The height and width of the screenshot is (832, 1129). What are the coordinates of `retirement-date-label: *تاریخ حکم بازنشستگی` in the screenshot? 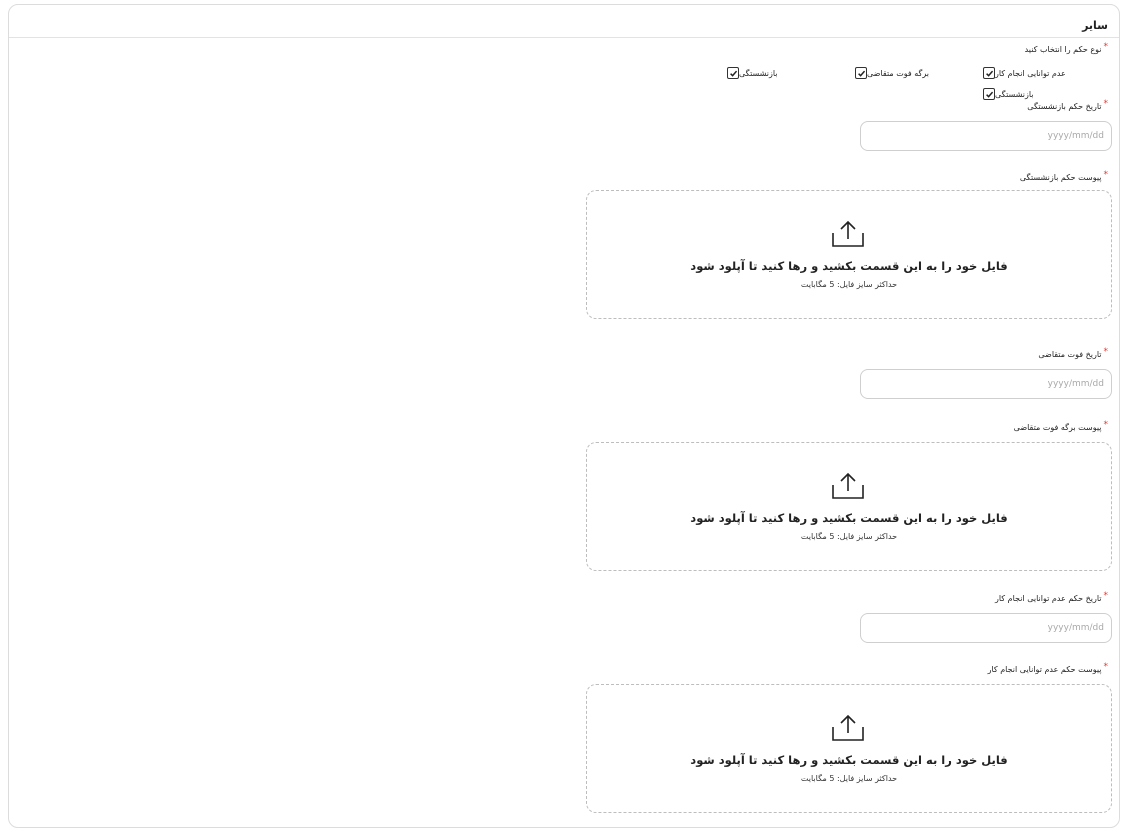 It's located at (1068, 105).